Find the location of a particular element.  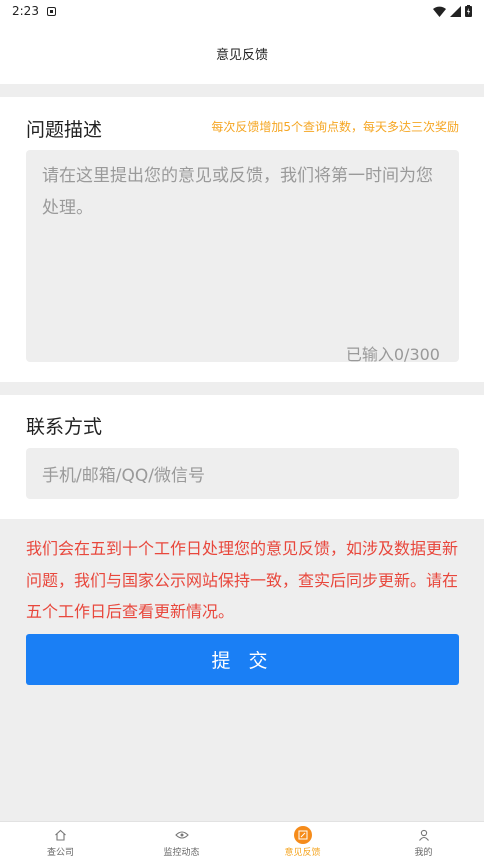

contact-placeholder: 手机/邮箱/QQ/微信号 is located at coordinates (123, 476).